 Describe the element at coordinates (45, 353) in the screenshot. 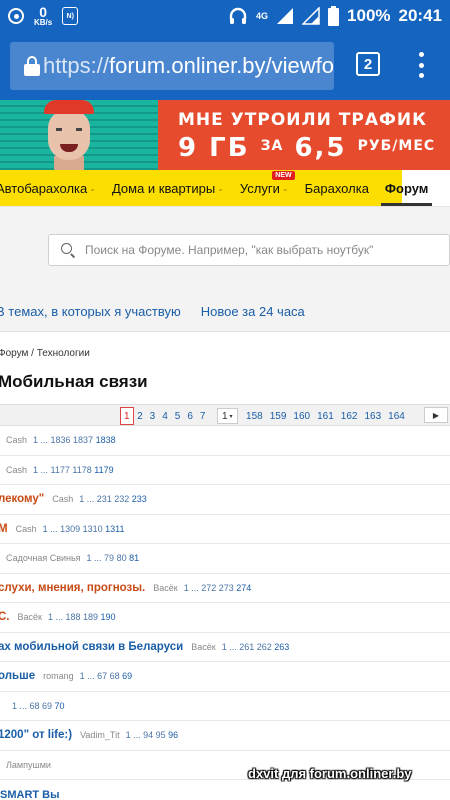

I see `breadcrumb: Форум / Технологии` at that location.